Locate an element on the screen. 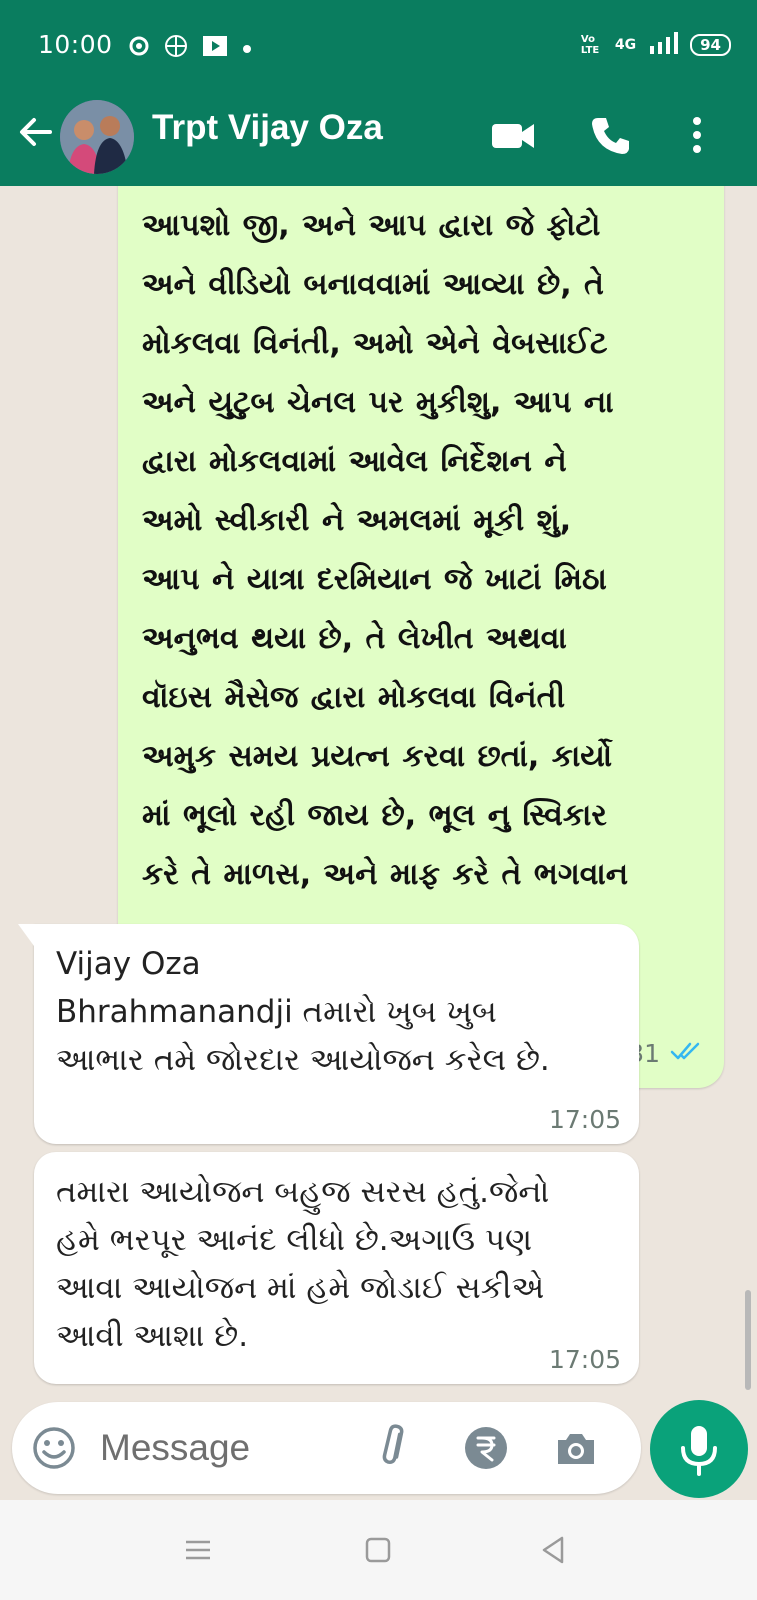 This screenshot has width=757, height=1600. voice-record-button is located at coordinates (699, 1449).